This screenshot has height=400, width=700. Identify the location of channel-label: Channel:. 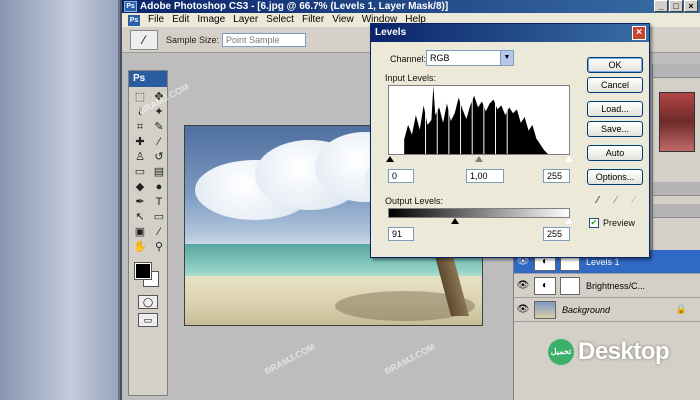
(408, 59).